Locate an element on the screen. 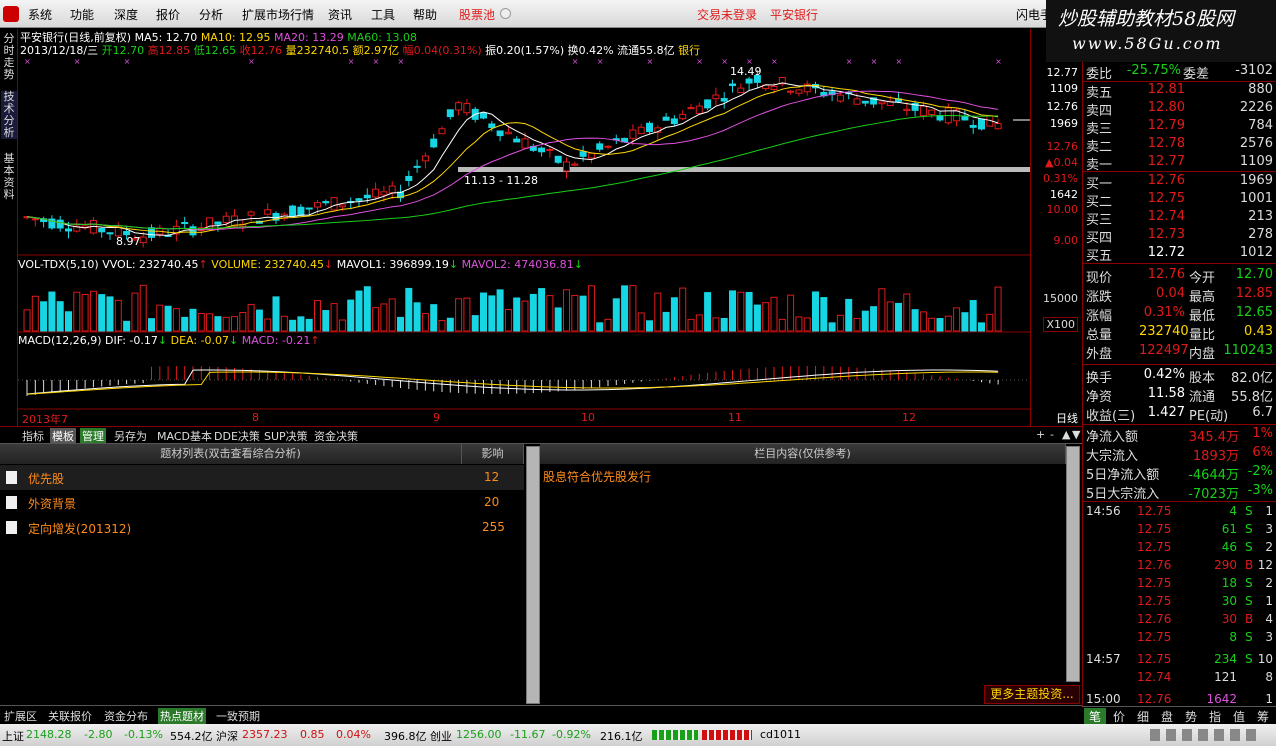 The height and width of the screenshot is (746, 1276). dde-decision-button: DDE决策 is located at coordinates (237, 436).